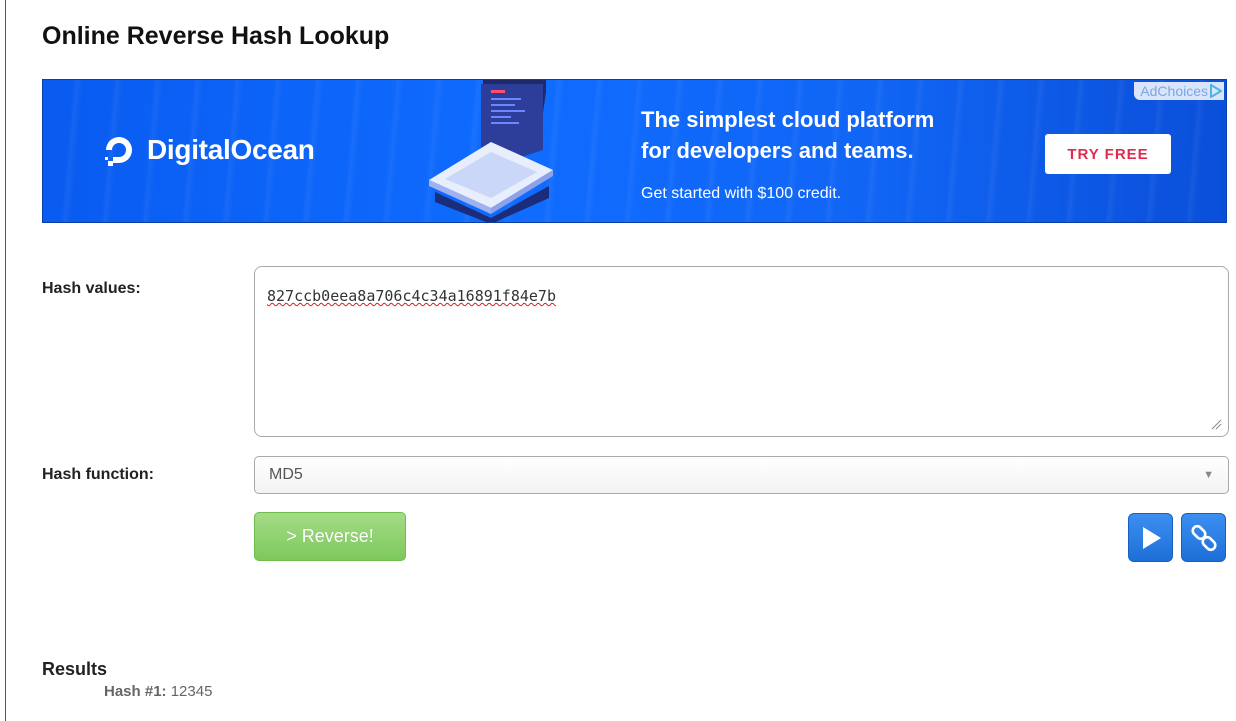 This screenshot has width=1236, height=721. Describe the element at coordinates (777, 150) in the screenshot. I see `ad-headline-line2: for developers and teams.` at that location.